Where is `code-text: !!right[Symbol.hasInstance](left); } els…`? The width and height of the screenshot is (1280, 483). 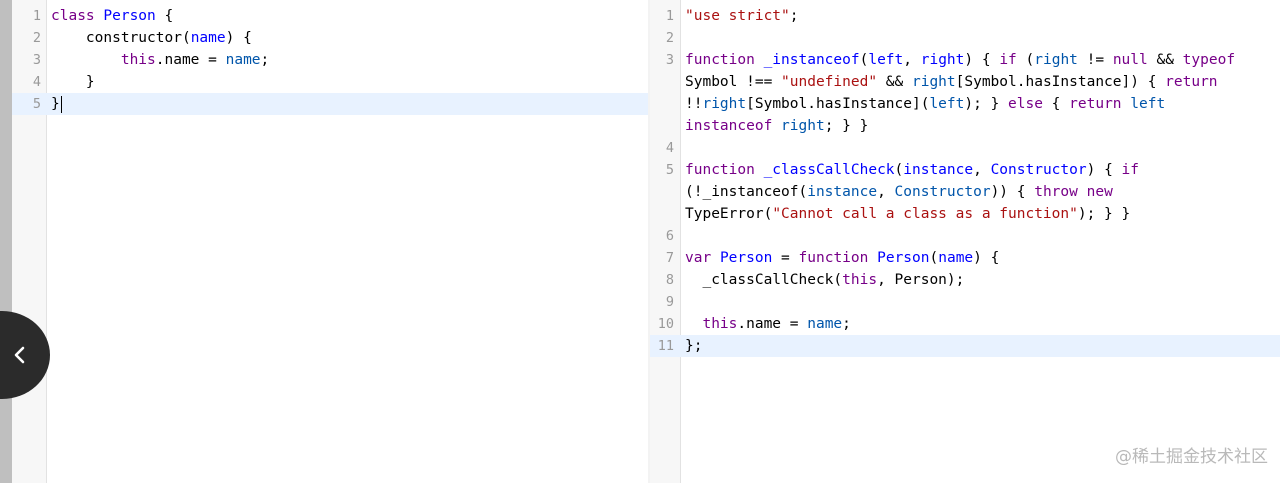 code-text: !!right[Symbol.hasInstance](left); } els… is located at coordinates (925, 104).